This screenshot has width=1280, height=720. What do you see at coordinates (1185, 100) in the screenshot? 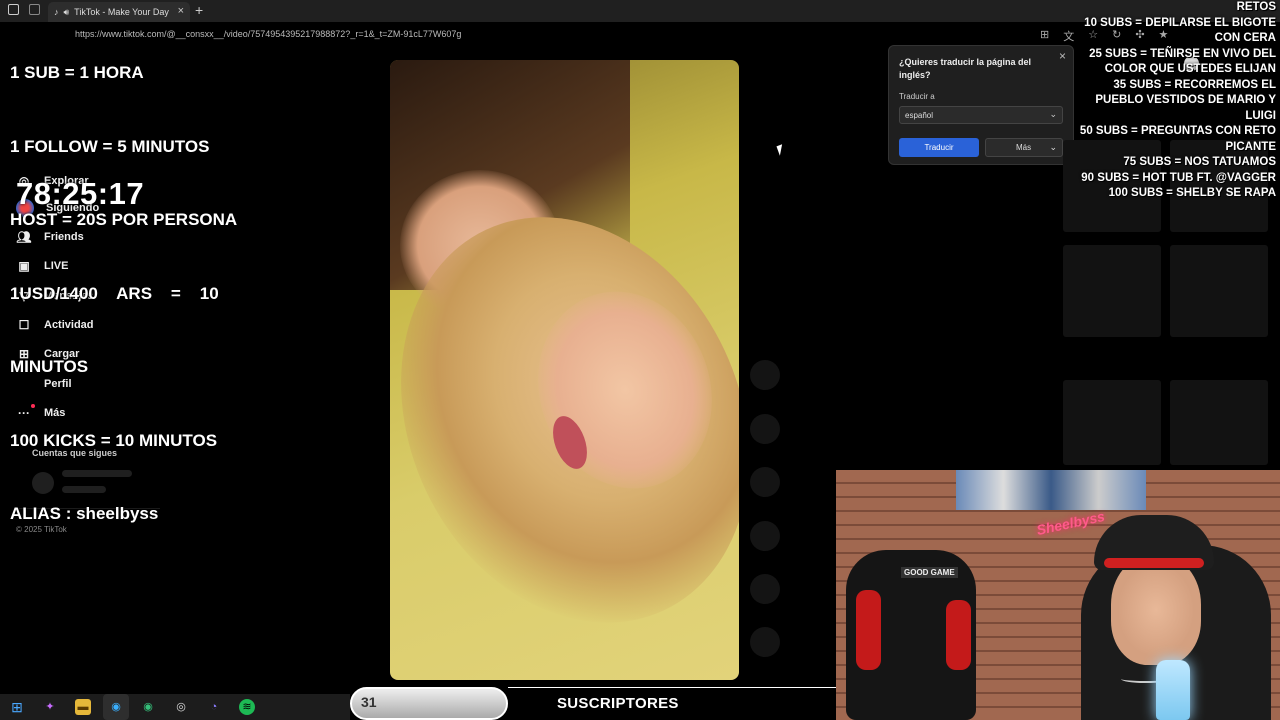
I see `challenge-line: PUEBLO VESTIDOS DE MARIO Y` at bounding box center [1185, 100].